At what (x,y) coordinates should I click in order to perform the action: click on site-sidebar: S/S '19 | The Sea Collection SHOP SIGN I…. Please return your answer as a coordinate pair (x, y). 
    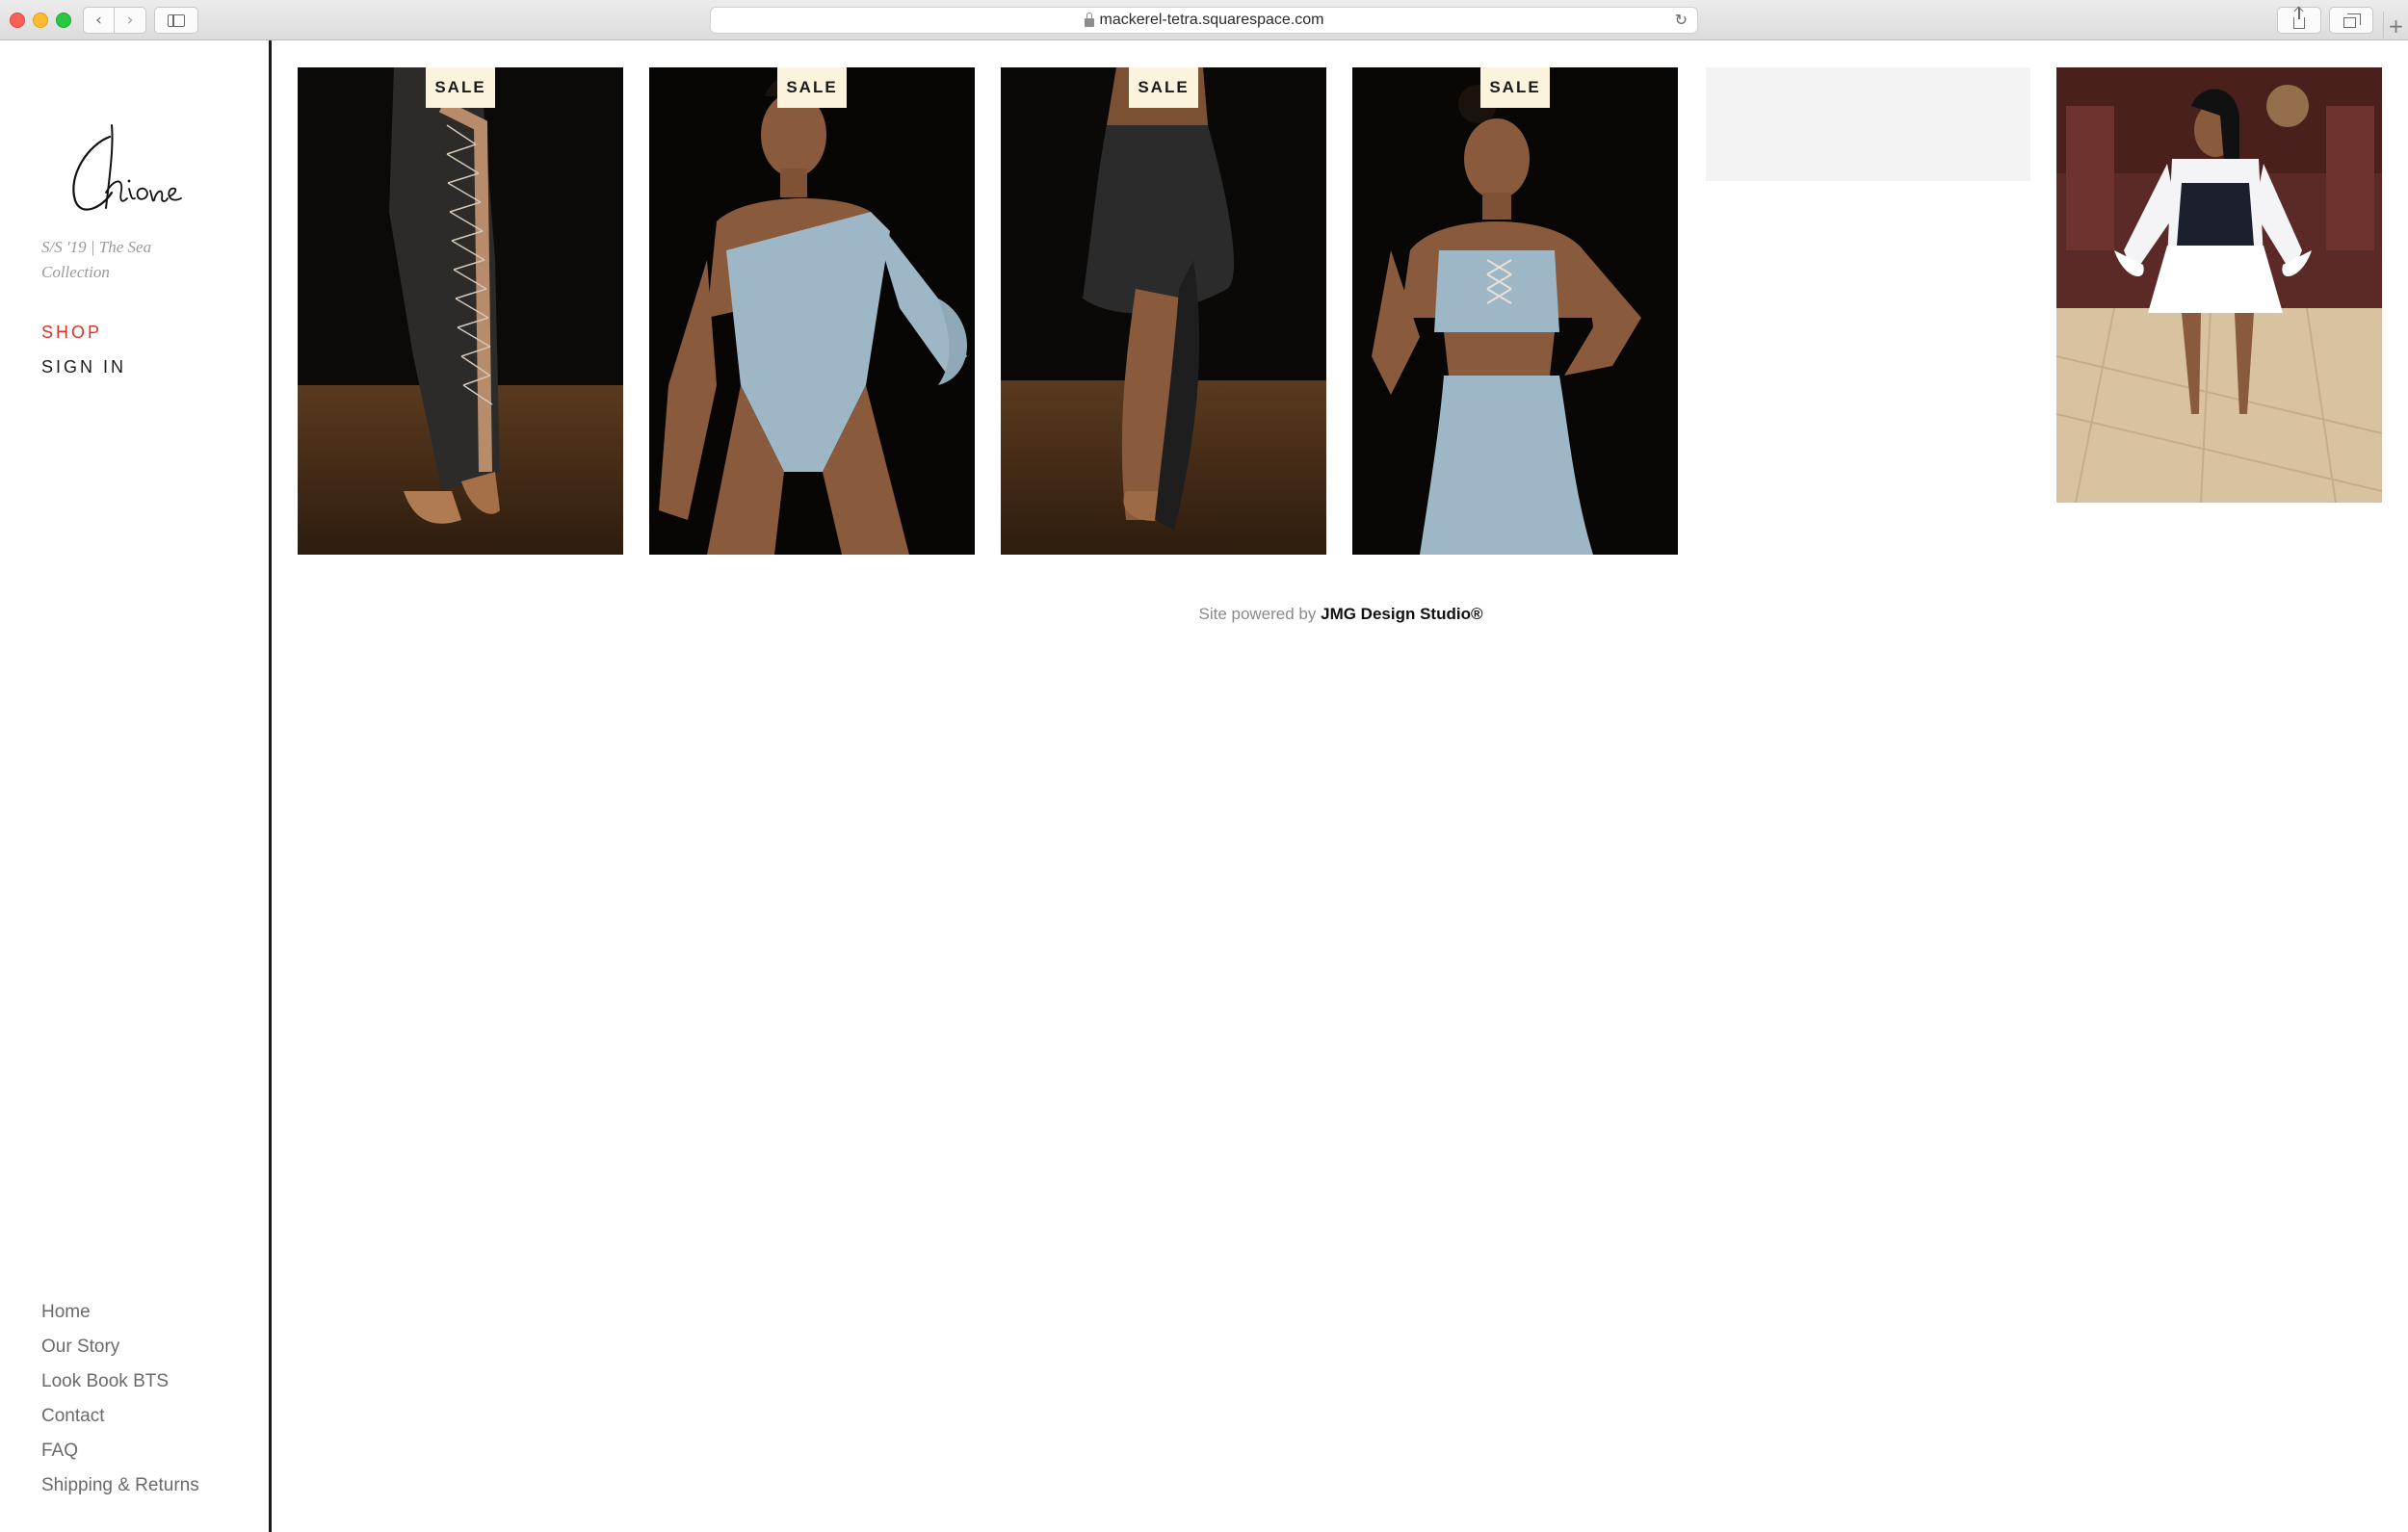
    Looking at the image, I should click on (136, 786).